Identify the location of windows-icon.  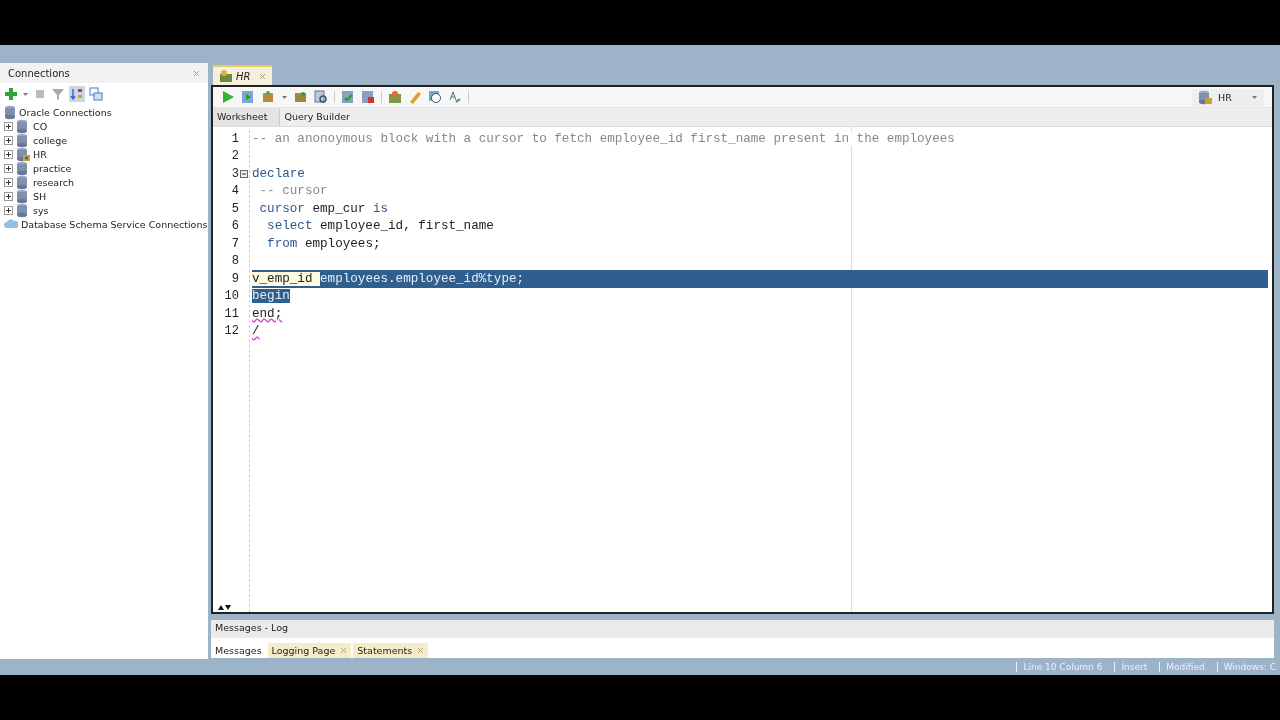
(96, 94).